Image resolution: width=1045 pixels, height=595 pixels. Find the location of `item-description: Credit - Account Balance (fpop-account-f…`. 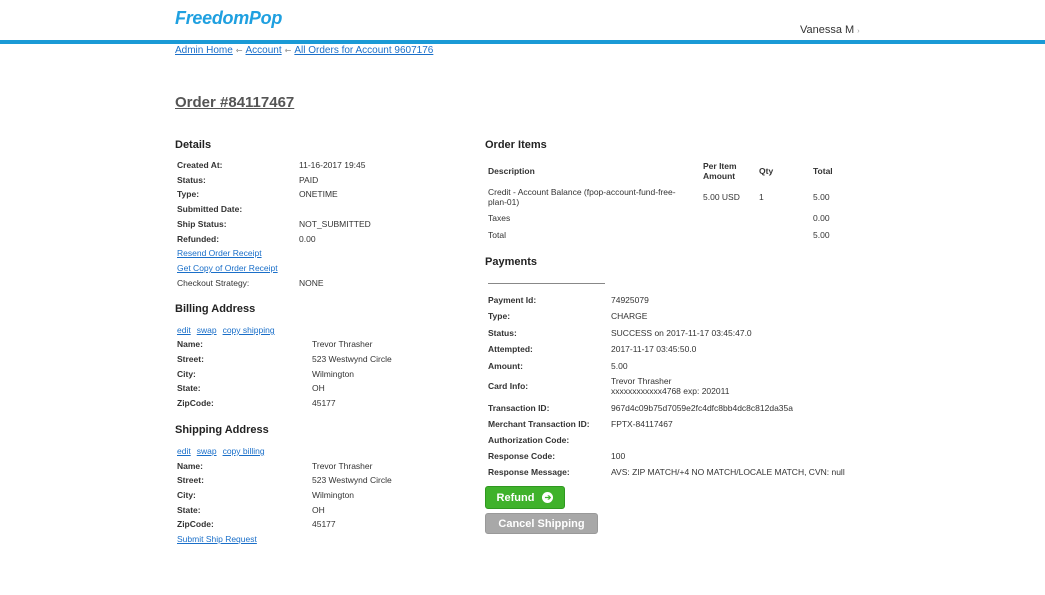

item-description: Credit - Account Balance (fpop-account-f… is located at coordinates (590, 197).